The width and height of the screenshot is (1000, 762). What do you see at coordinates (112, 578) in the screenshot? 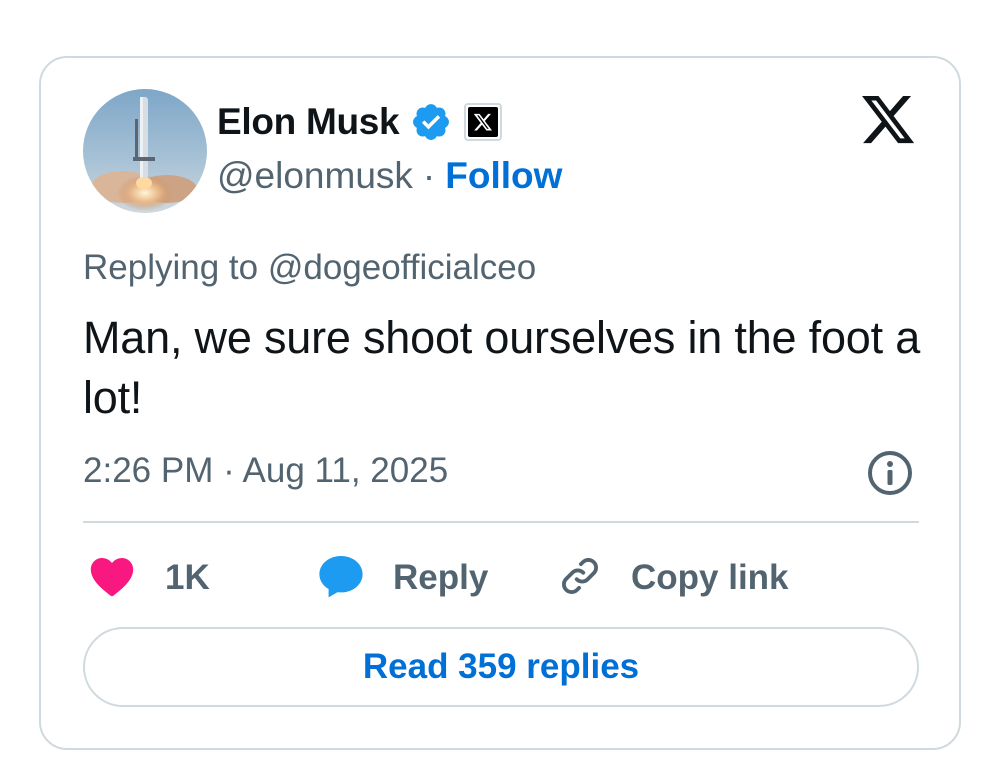
I see `heart-icon` at bounding box center [112, 578].